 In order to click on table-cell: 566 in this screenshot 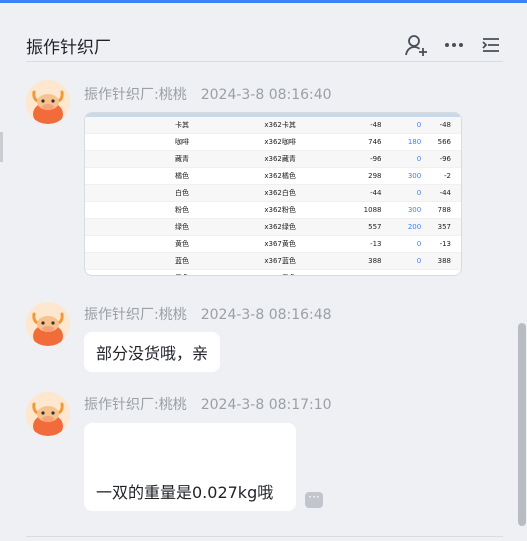, I will do `click(444, 142)`.